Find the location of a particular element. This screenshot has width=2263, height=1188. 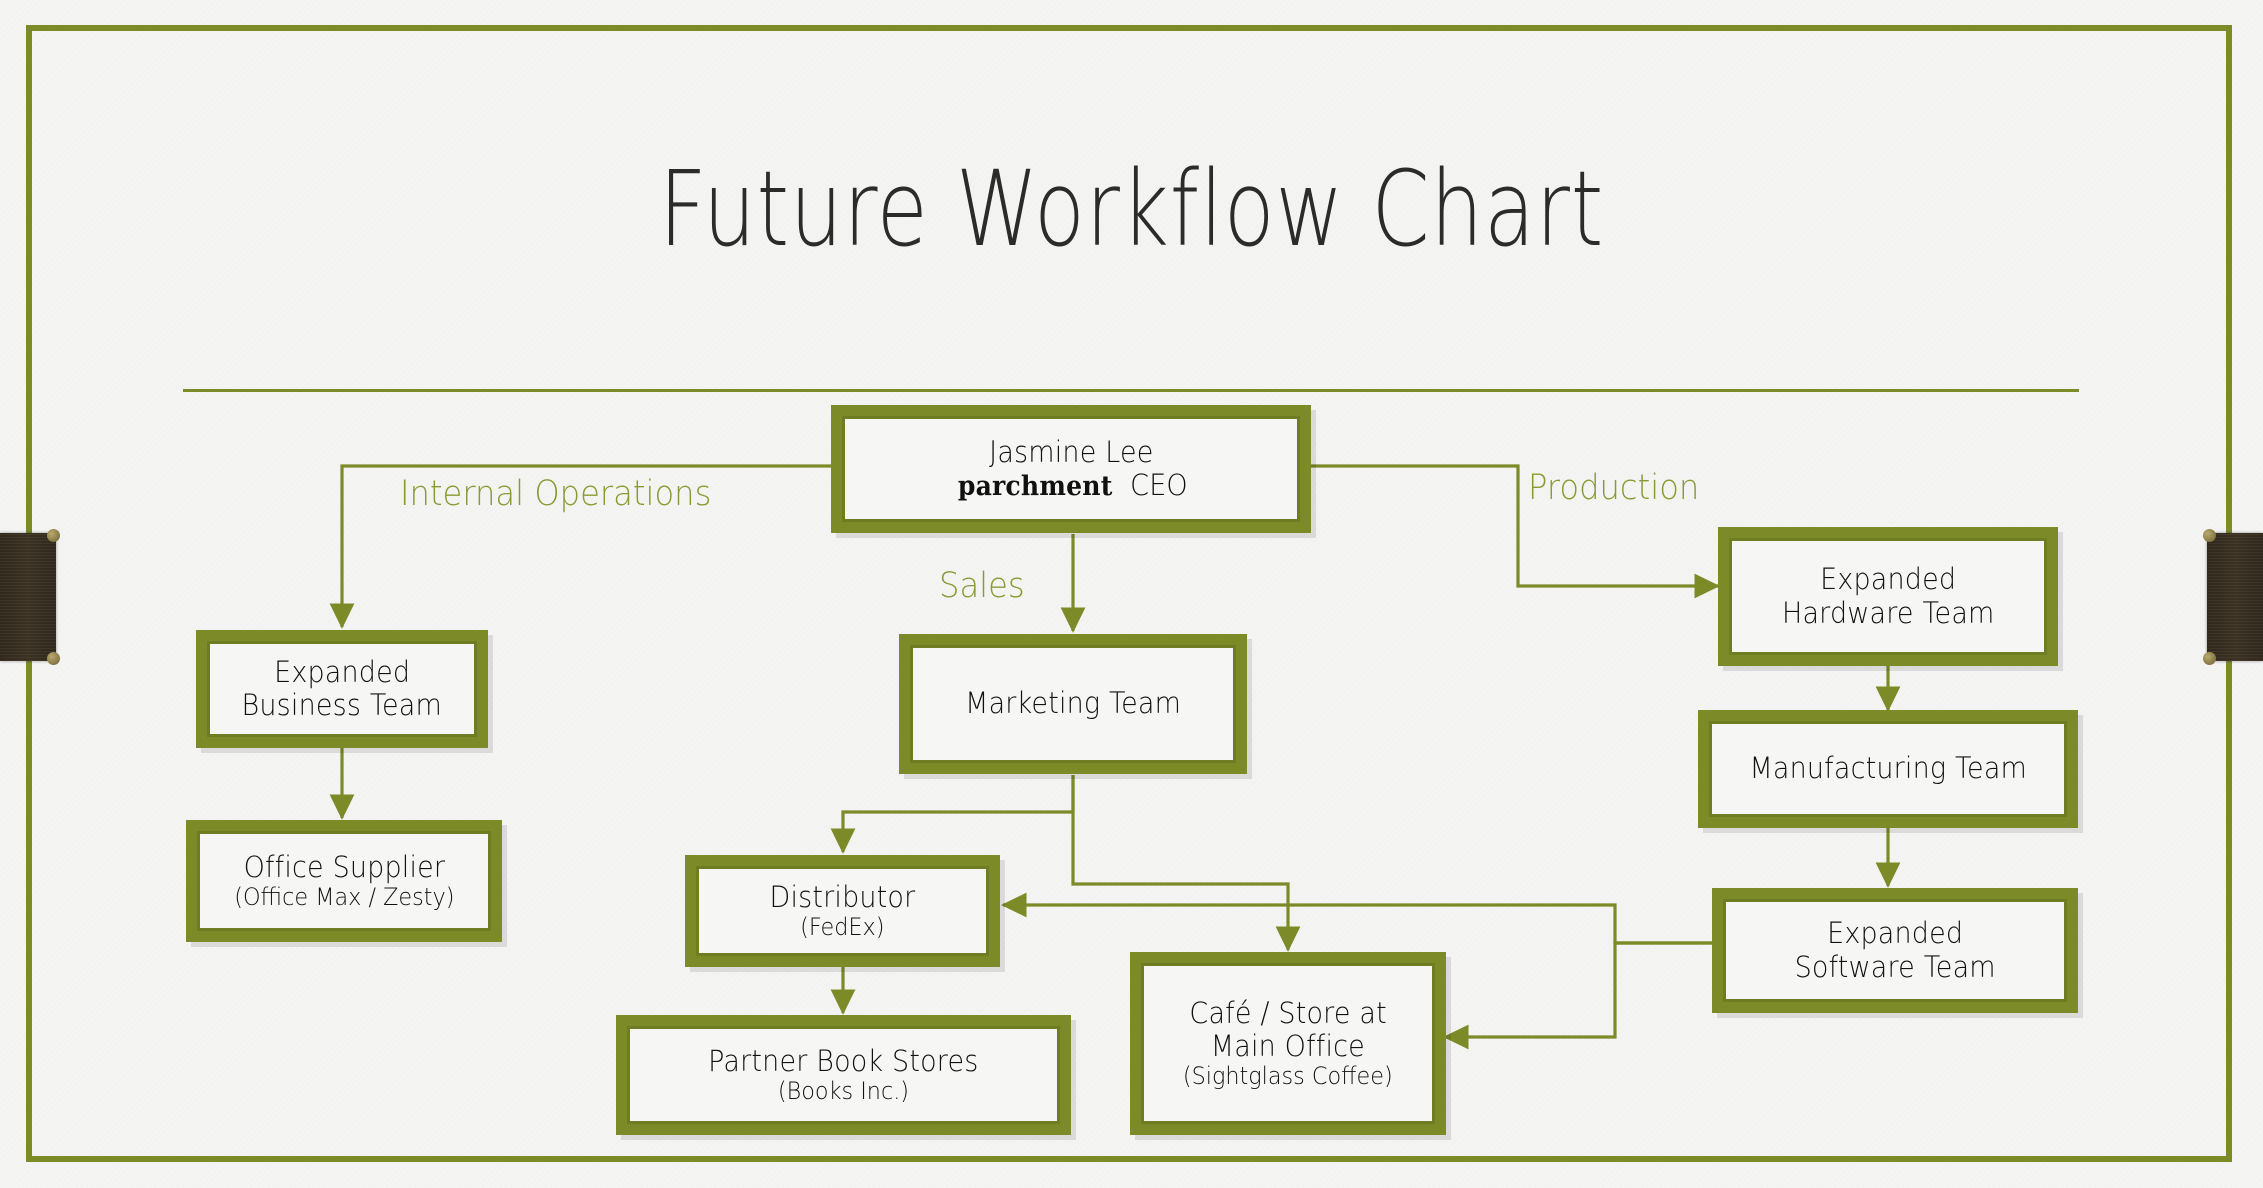

node-marketing-team-line1: Marketing Team is located at coordinates (1073, 703).